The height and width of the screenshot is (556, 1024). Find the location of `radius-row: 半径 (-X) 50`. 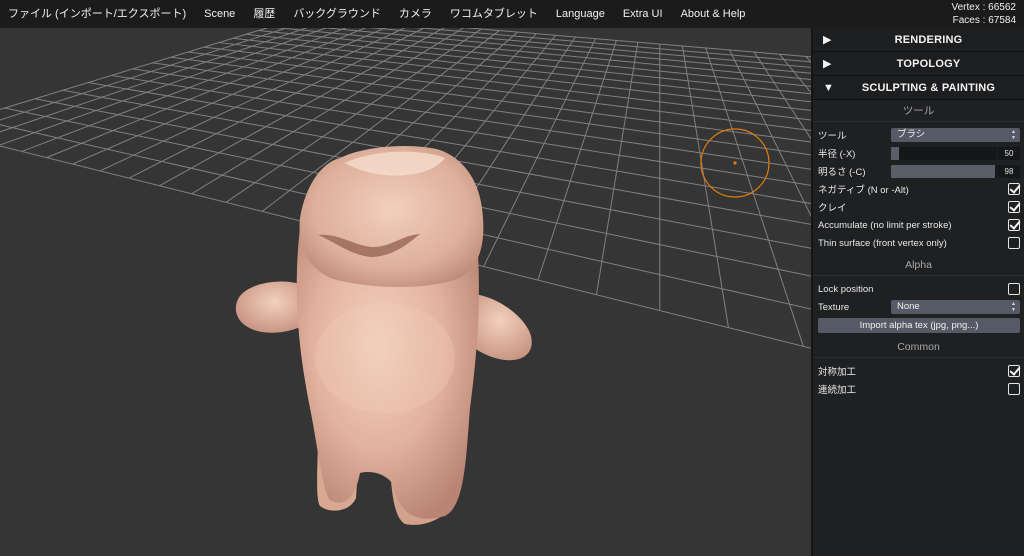

radius-row: 半径 (-X) 50 is located at coordinates (918, 153).